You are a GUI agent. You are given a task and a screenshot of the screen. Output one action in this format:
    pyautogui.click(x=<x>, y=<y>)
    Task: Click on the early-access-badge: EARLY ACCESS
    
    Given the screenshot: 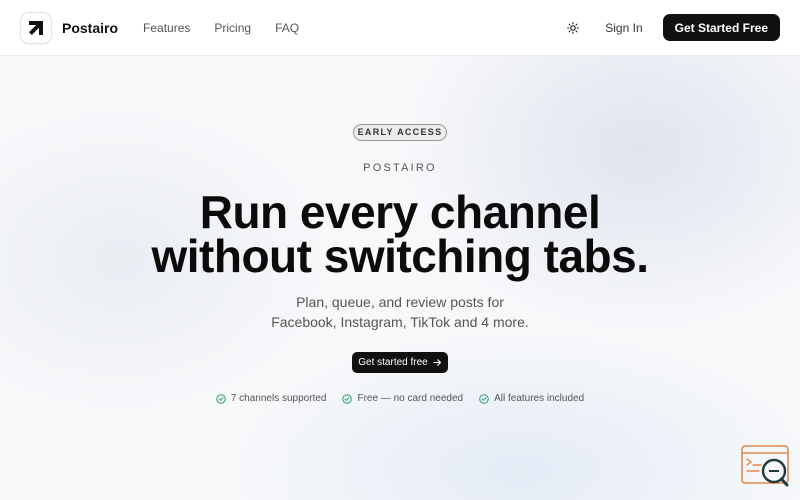 What is the action you would take?
    pyautogui.click(x=400, y=132)
    